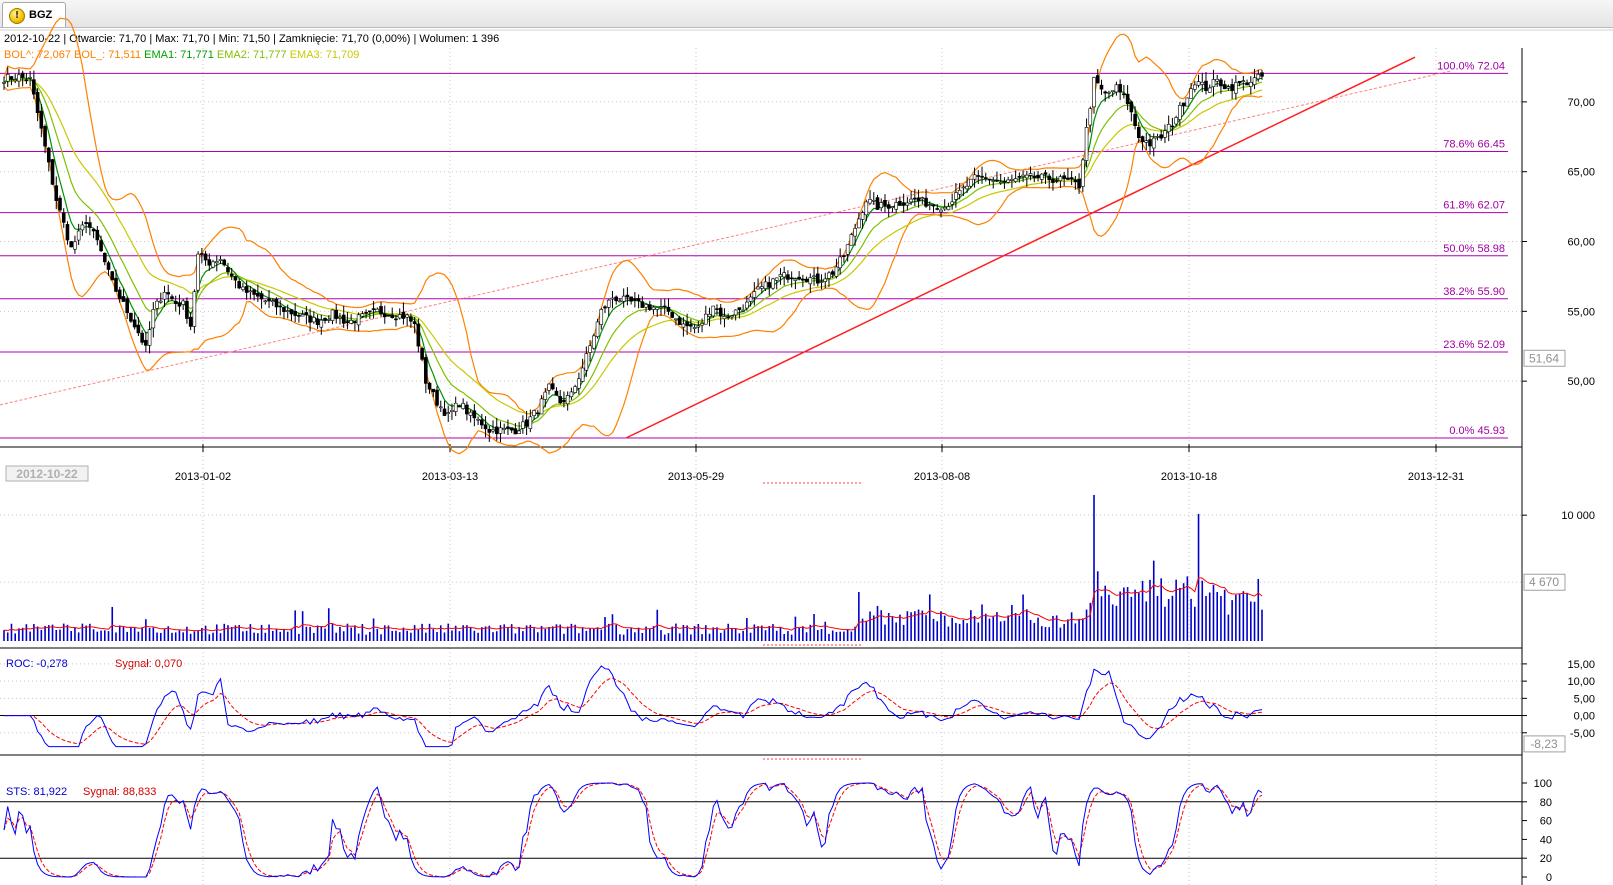  I want to click on volume-value-label: 4 670, so click(1544, 582).